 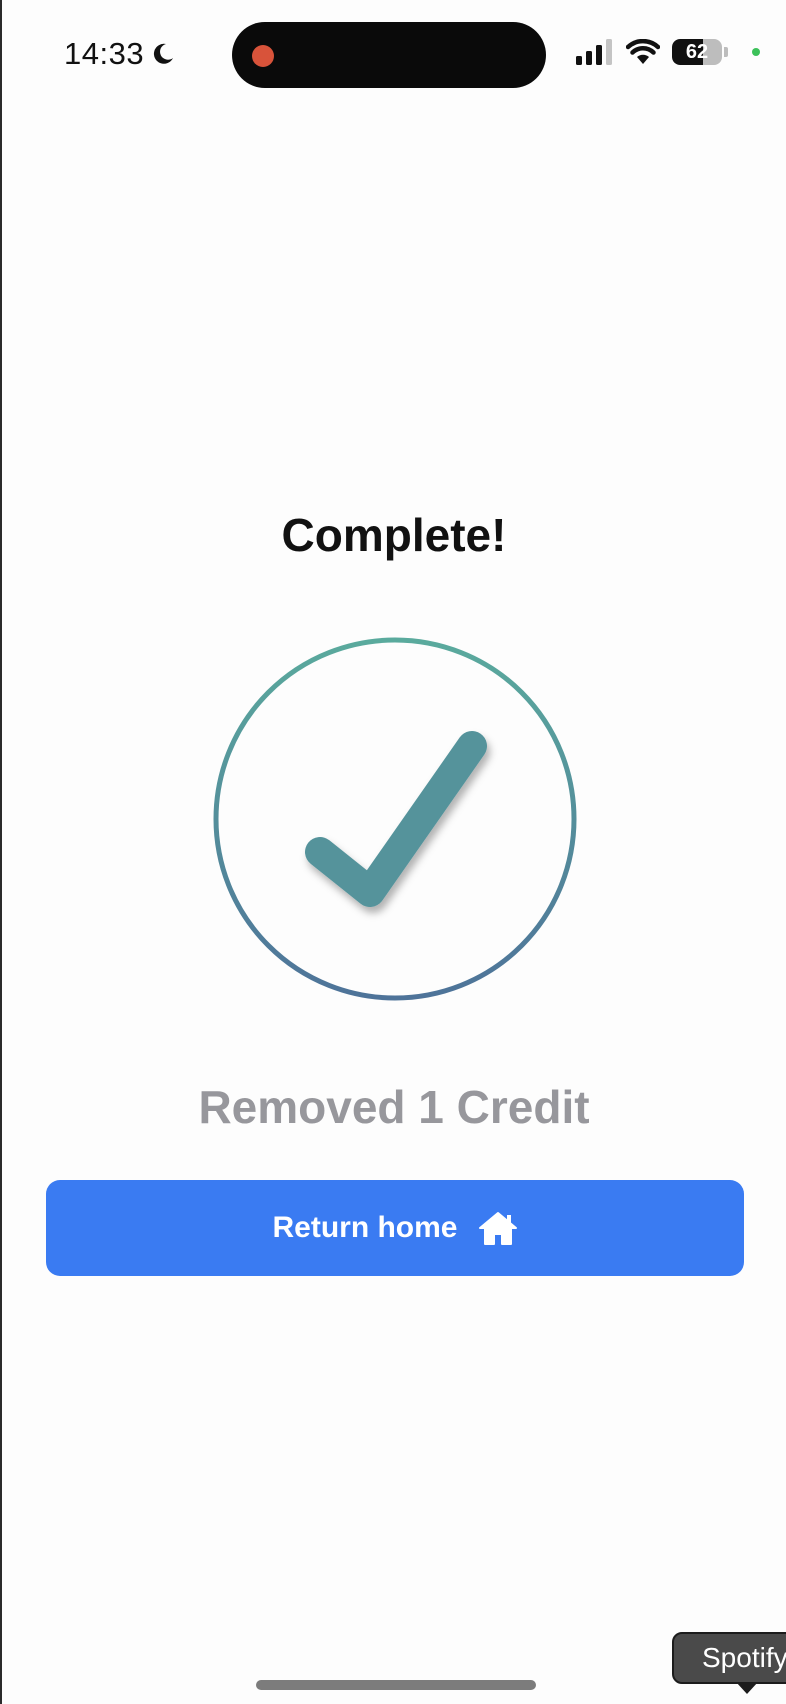 What do you see at coordinates (263, 56) in the screenshot?
I see `recording-indicator-icon` at bounding box center [263, 56].